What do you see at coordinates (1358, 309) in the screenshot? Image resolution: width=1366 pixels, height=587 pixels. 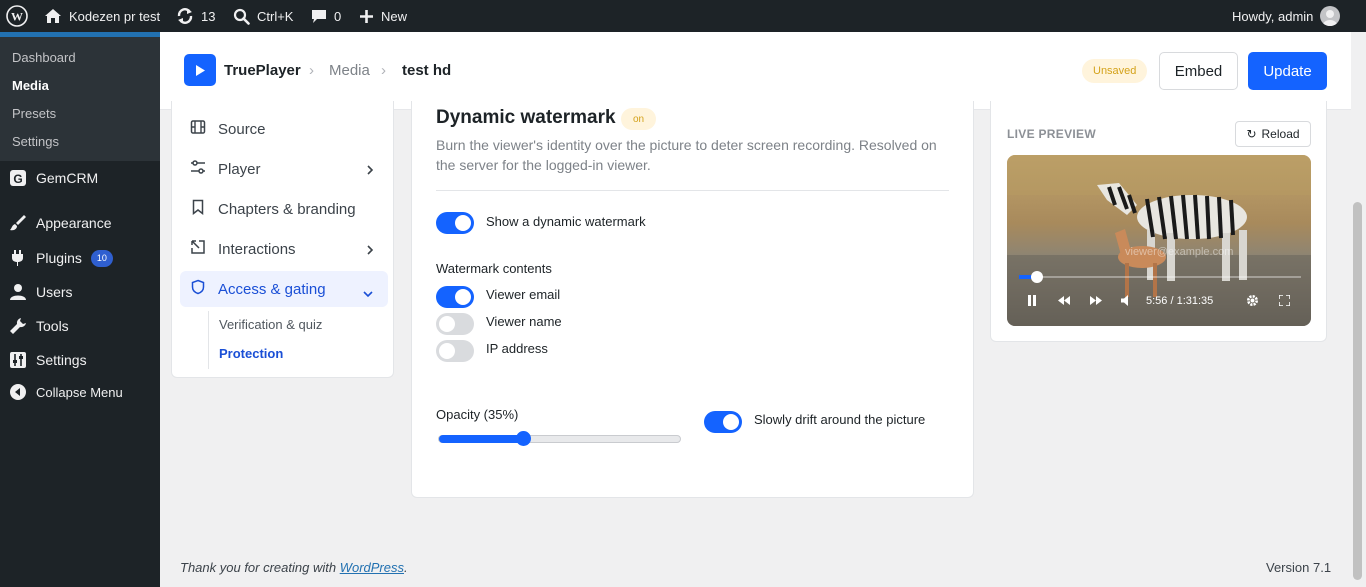 I see `page-scrollbar` at bounding box center [1358, 309].